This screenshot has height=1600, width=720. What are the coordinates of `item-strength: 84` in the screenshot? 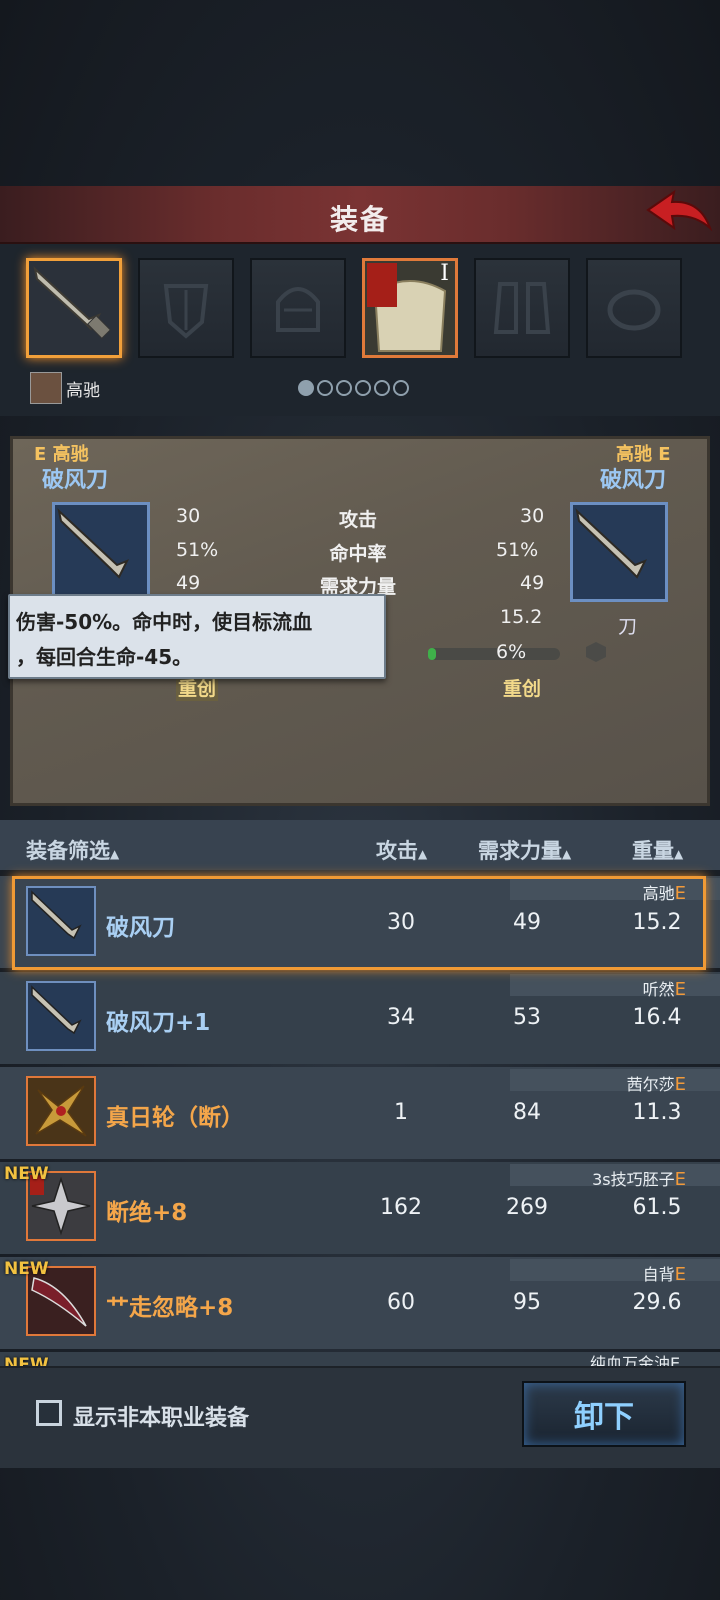 It's located at (527, 1112).